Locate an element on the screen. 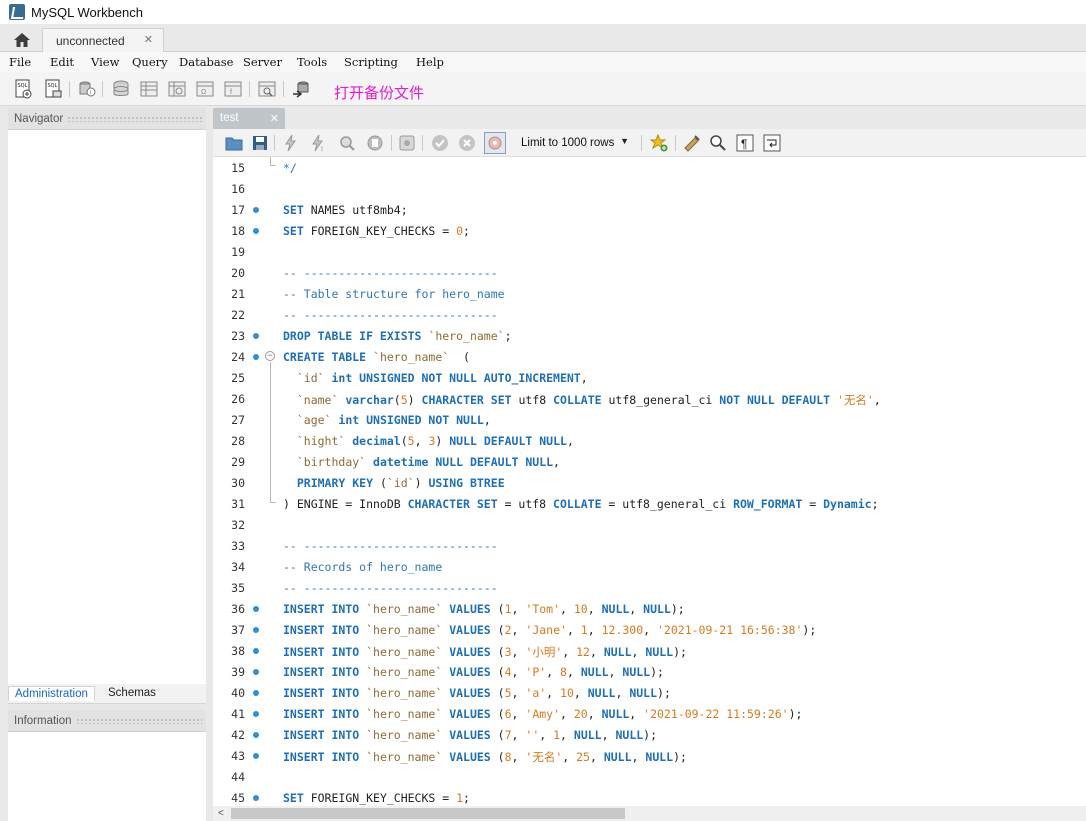 Image resolution: width=1086 pixels, height=821 pixels. reconnect-icon is located at coordinates (301, 89).